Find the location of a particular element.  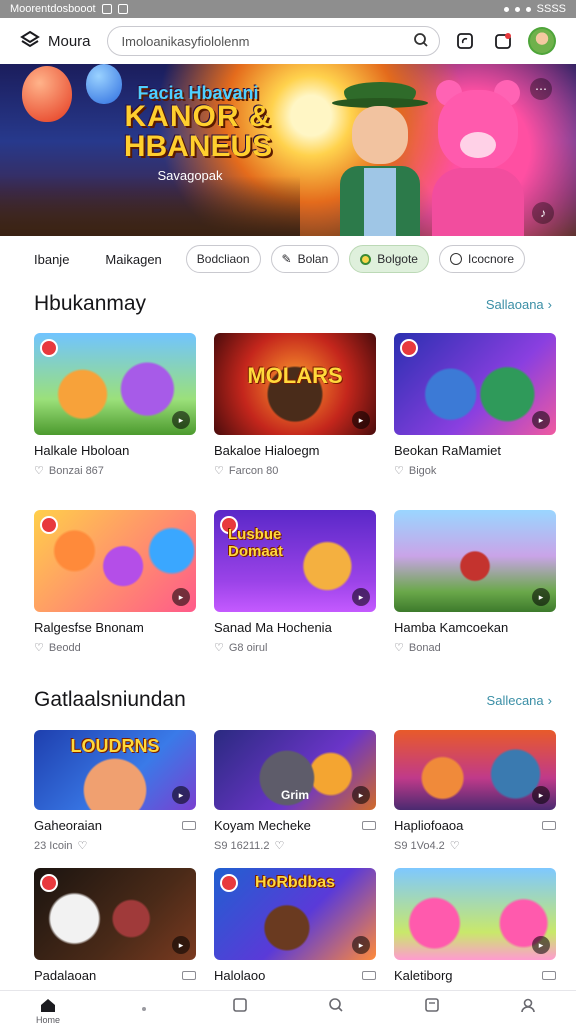

chevron-right-icon: › is located at coordinates (549, 304).